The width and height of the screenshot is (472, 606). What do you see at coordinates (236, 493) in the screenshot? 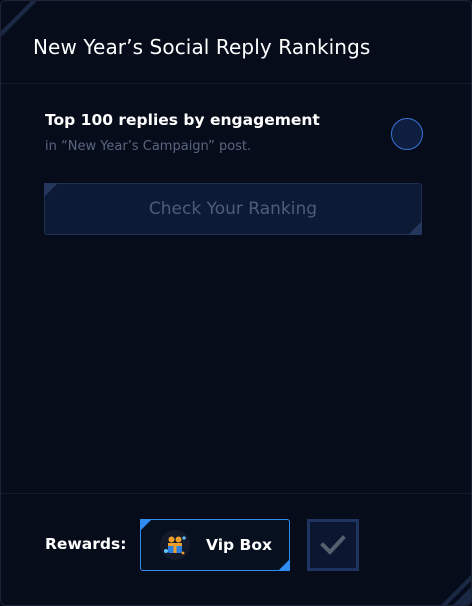
I see `footer-divider` at bounding box center [236, 493].